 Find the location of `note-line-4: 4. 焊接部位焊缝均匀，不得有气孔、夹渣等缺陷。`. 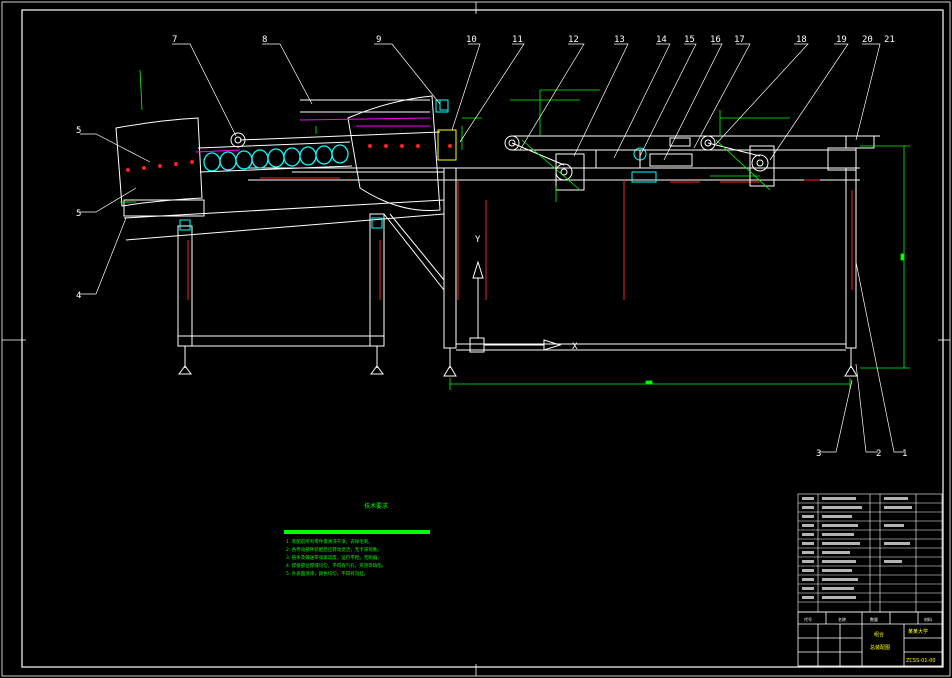

note-line-4: 4. 焊接部位焊缝均匀，不得有气孔、夹渣等缺陷。 is located at coordinates (336, 565).